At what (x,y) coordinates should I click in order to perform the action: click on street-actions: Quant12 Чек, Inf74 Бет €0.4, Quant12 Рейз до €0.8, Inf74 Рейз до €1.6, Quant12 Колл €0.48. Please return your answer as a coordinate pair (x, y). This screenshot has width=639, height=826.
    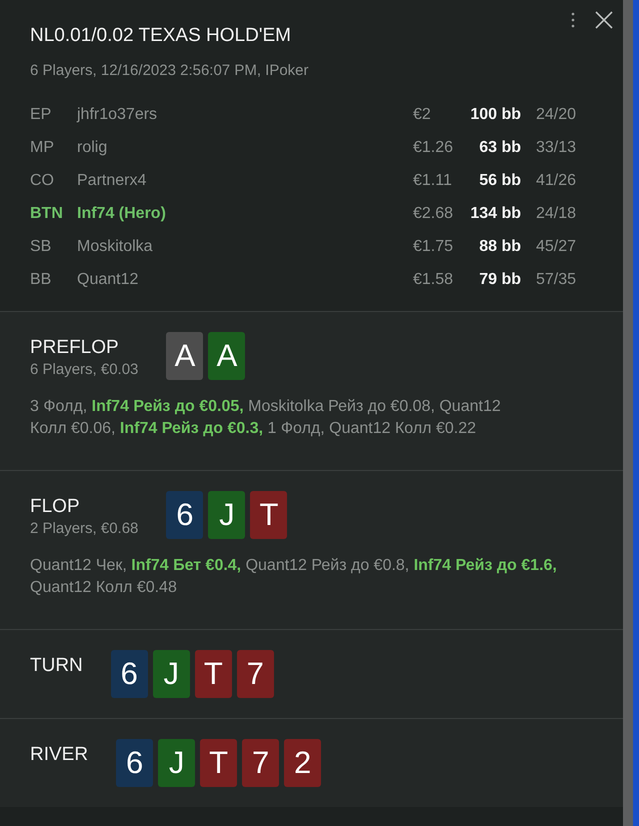
    Looking at the image, I should click on (294, 577).